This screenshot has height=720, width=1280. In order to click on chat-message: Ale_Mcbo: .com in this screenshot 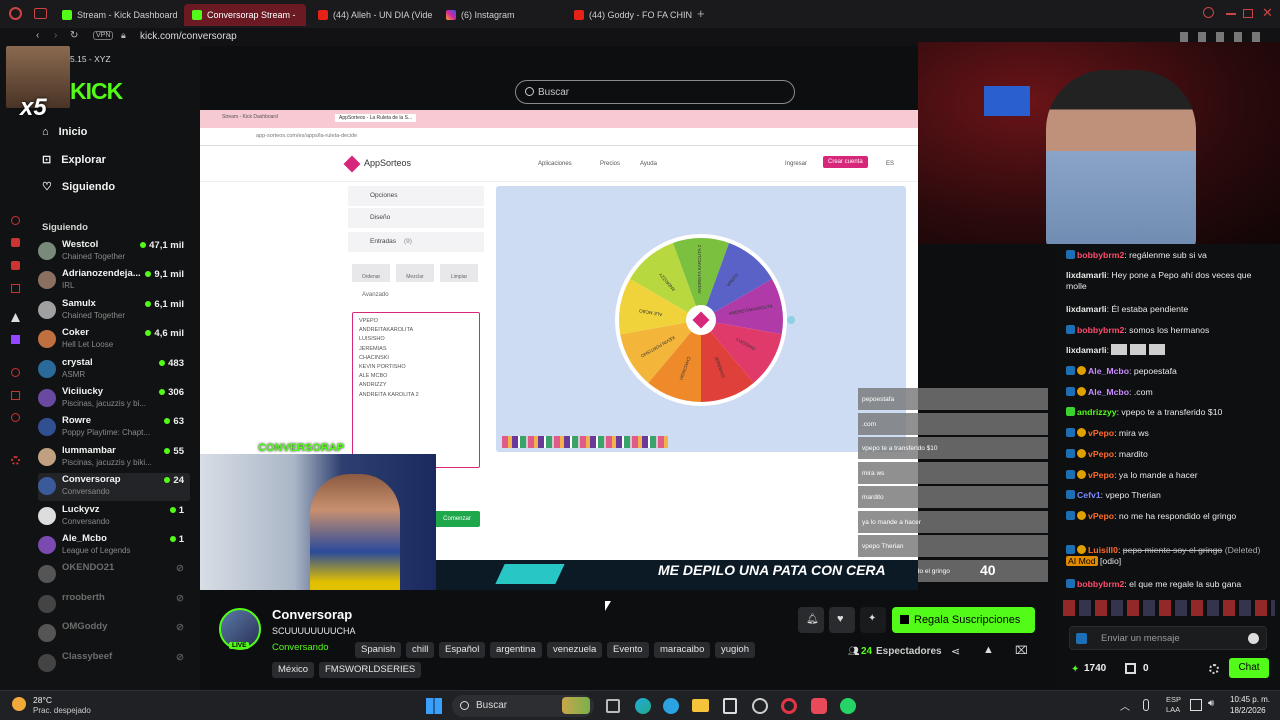, I will do `click(1169, 392)`.